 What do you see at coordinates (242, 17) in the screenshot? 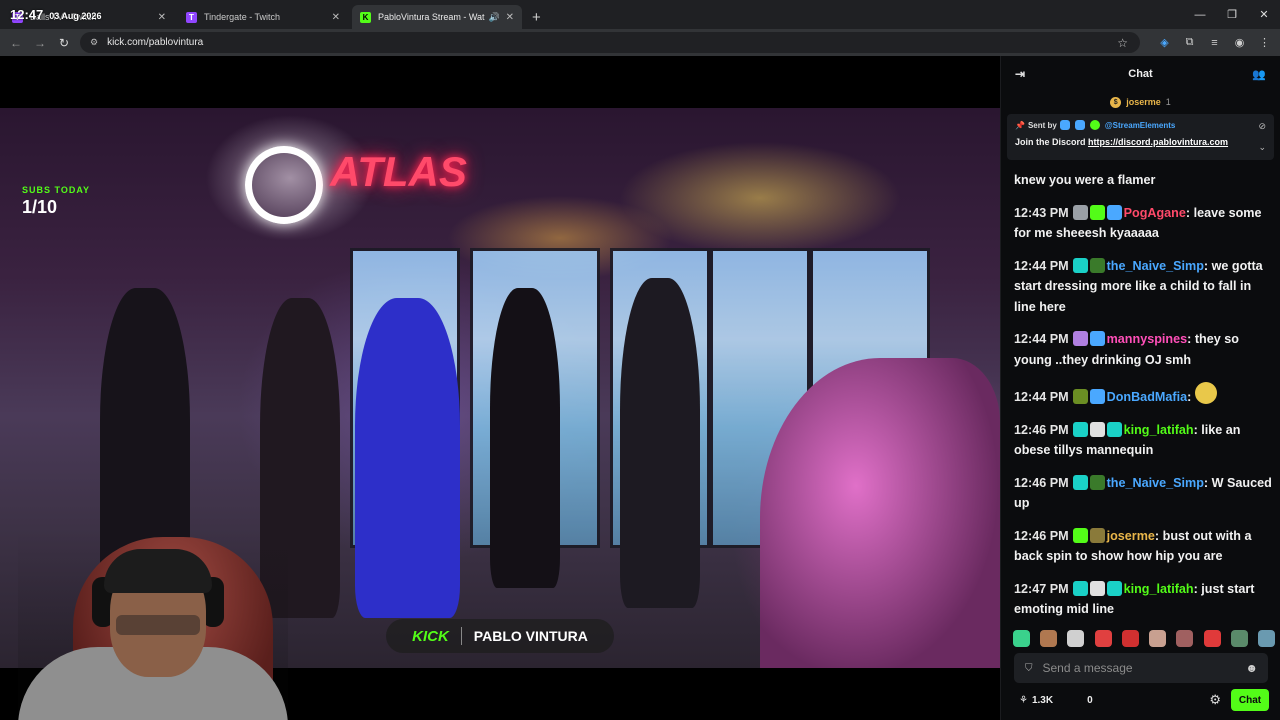
I see `tab-title: Tindergate - Twitch` at bounding box center [242, 17].